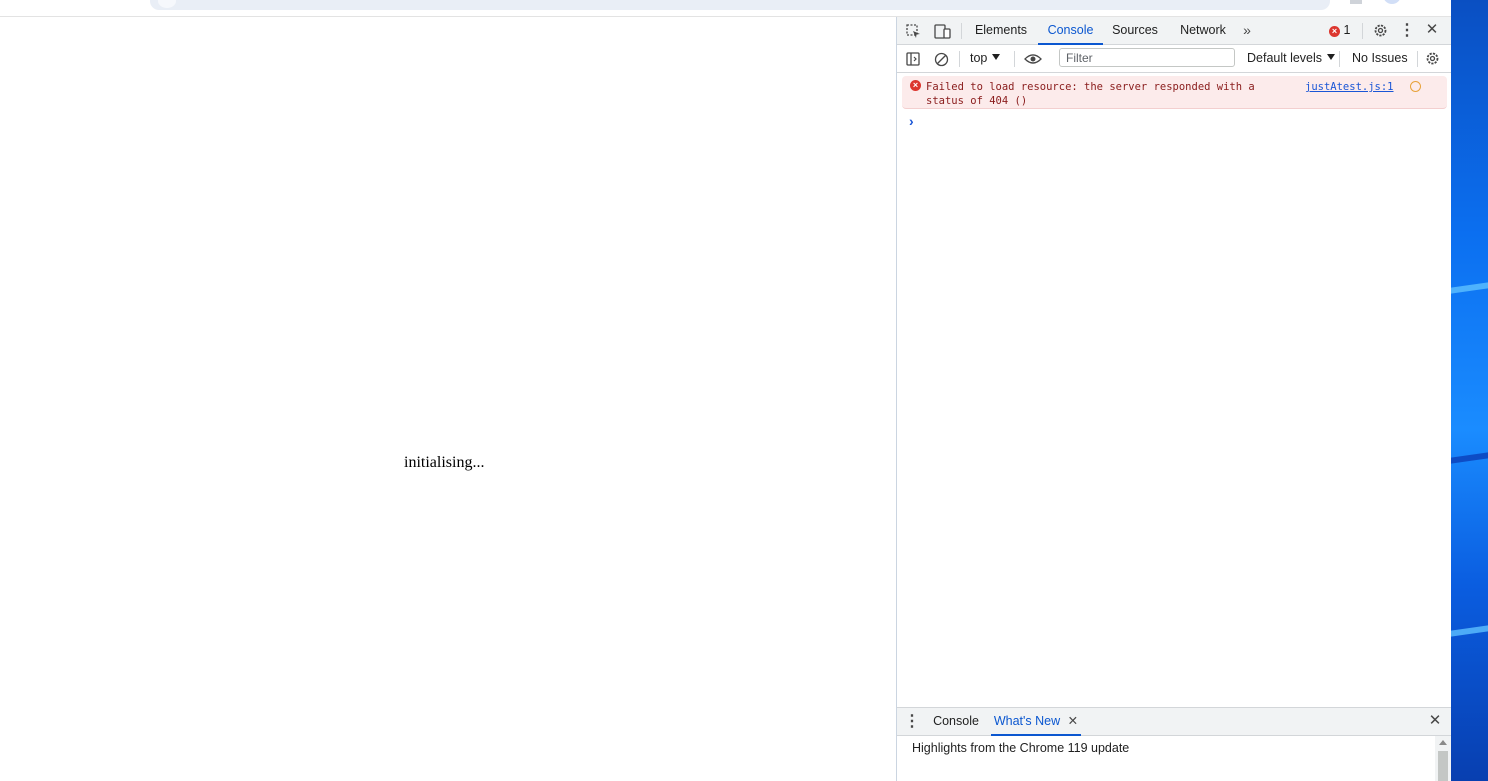 This screenshot has height=781, width=1488. I want to click on profile-avatar, so click(1392, 2).